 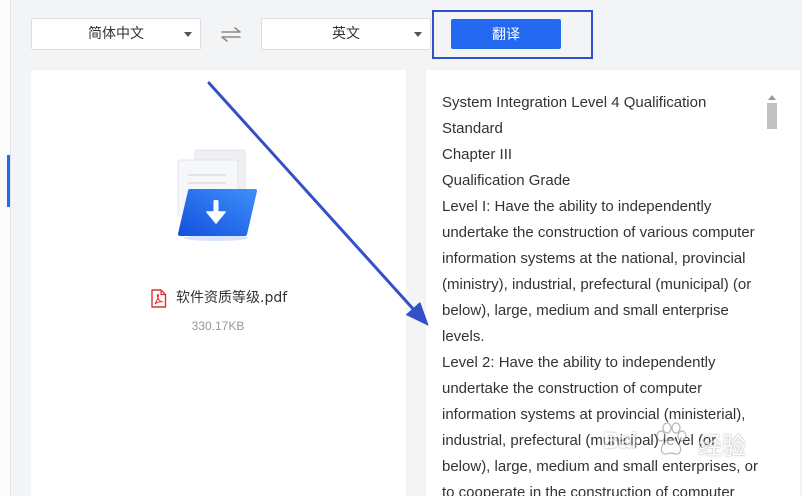 I want to click on target-language-value: 英文, so click(x=346, y=34).